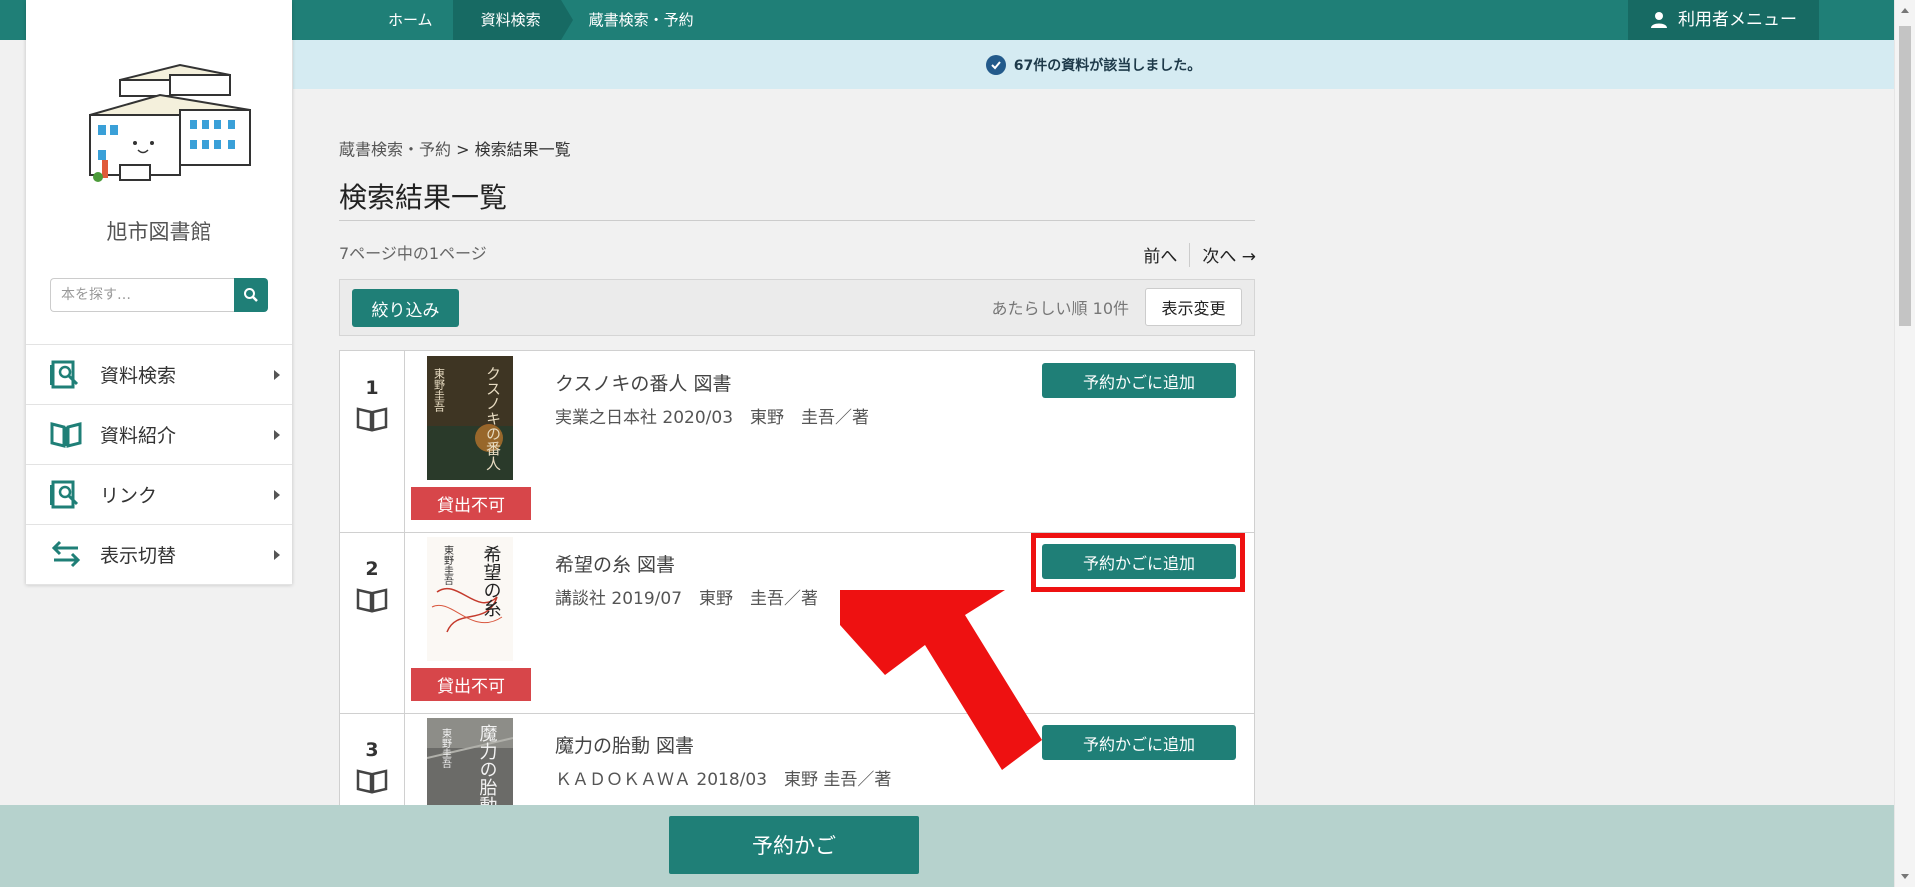 This screenshot has height=887, width=1915. What do you see at coordinates (643, 382) in the screenshot?
I see `book-title-link: クスノキの番人 図書` at bounding box center [643, 382].